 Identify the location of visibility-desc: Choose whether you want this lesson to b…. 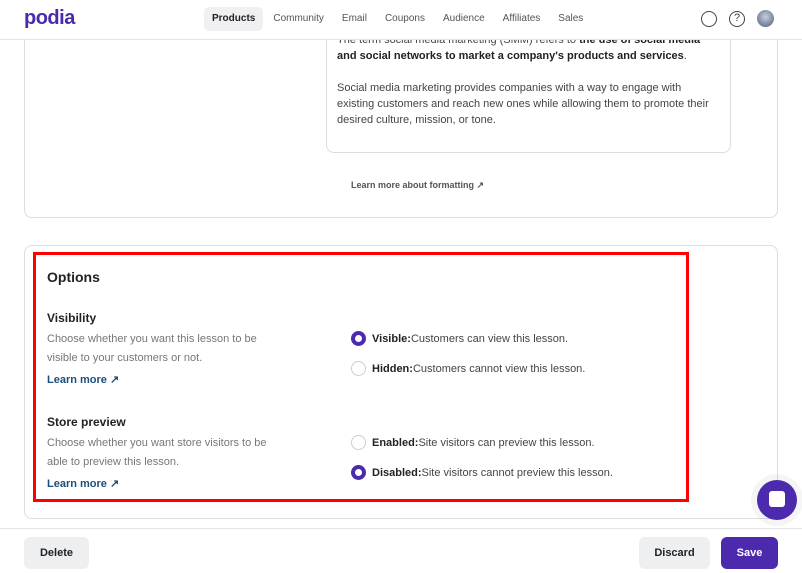
(152, 348).